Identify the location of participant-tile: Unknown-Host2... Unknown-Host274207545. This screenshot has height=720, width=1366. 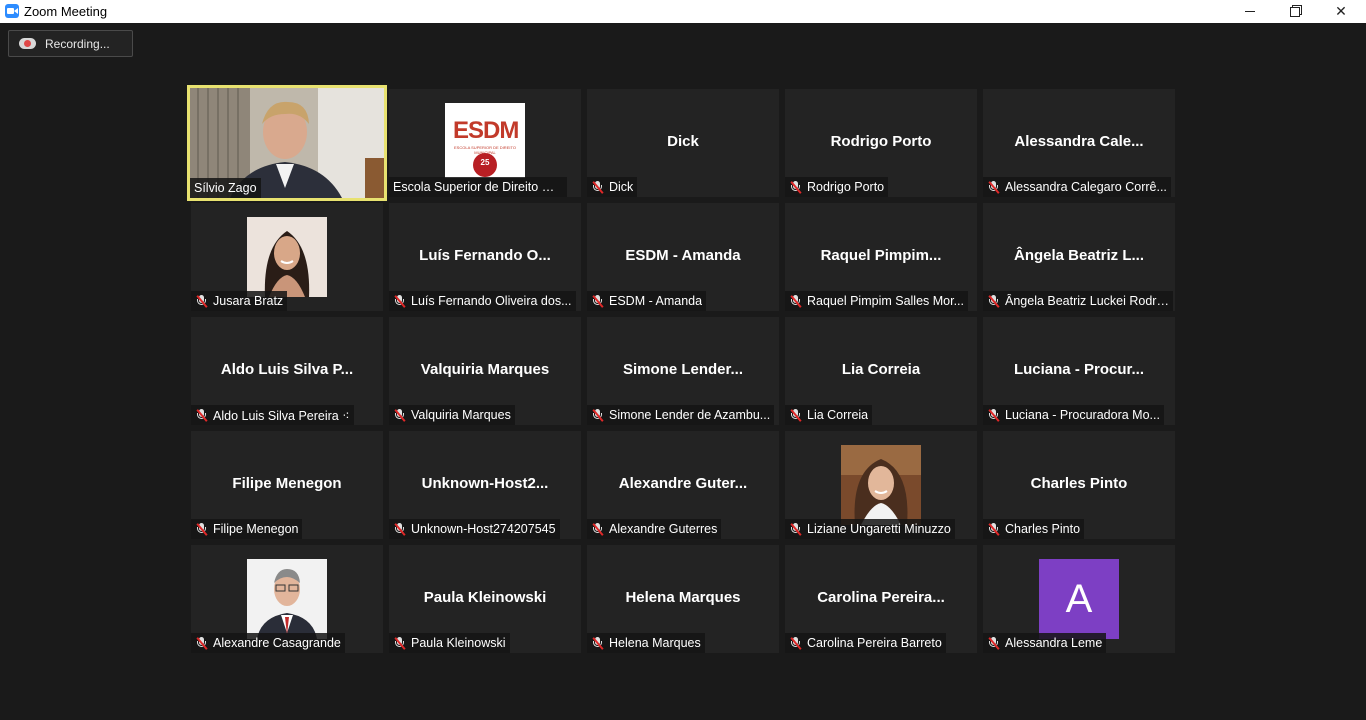
(485, 485).